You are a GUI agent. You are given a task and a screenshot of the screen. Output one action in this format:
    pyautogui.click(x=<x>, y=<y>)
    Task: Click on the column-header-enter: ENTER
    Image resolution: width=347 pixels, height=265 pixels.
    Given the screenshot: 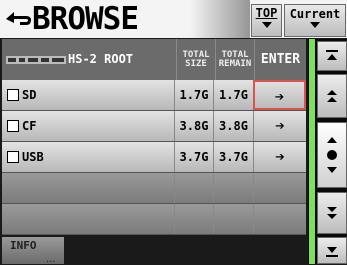 What is the action you would take?
    pyautogui.click(x=280, y=59)
    